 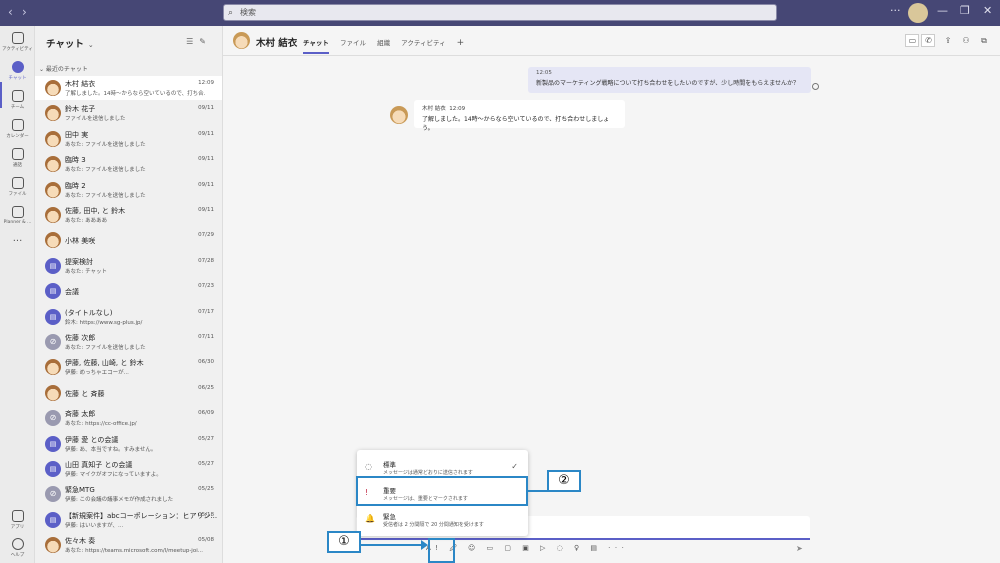 What do you see at coordinates (104, 363) in the screenshot?
I see `chat-name: 伊藤, 佐藤, 山崎, と 鈴木` at bounding box center [104, 363].